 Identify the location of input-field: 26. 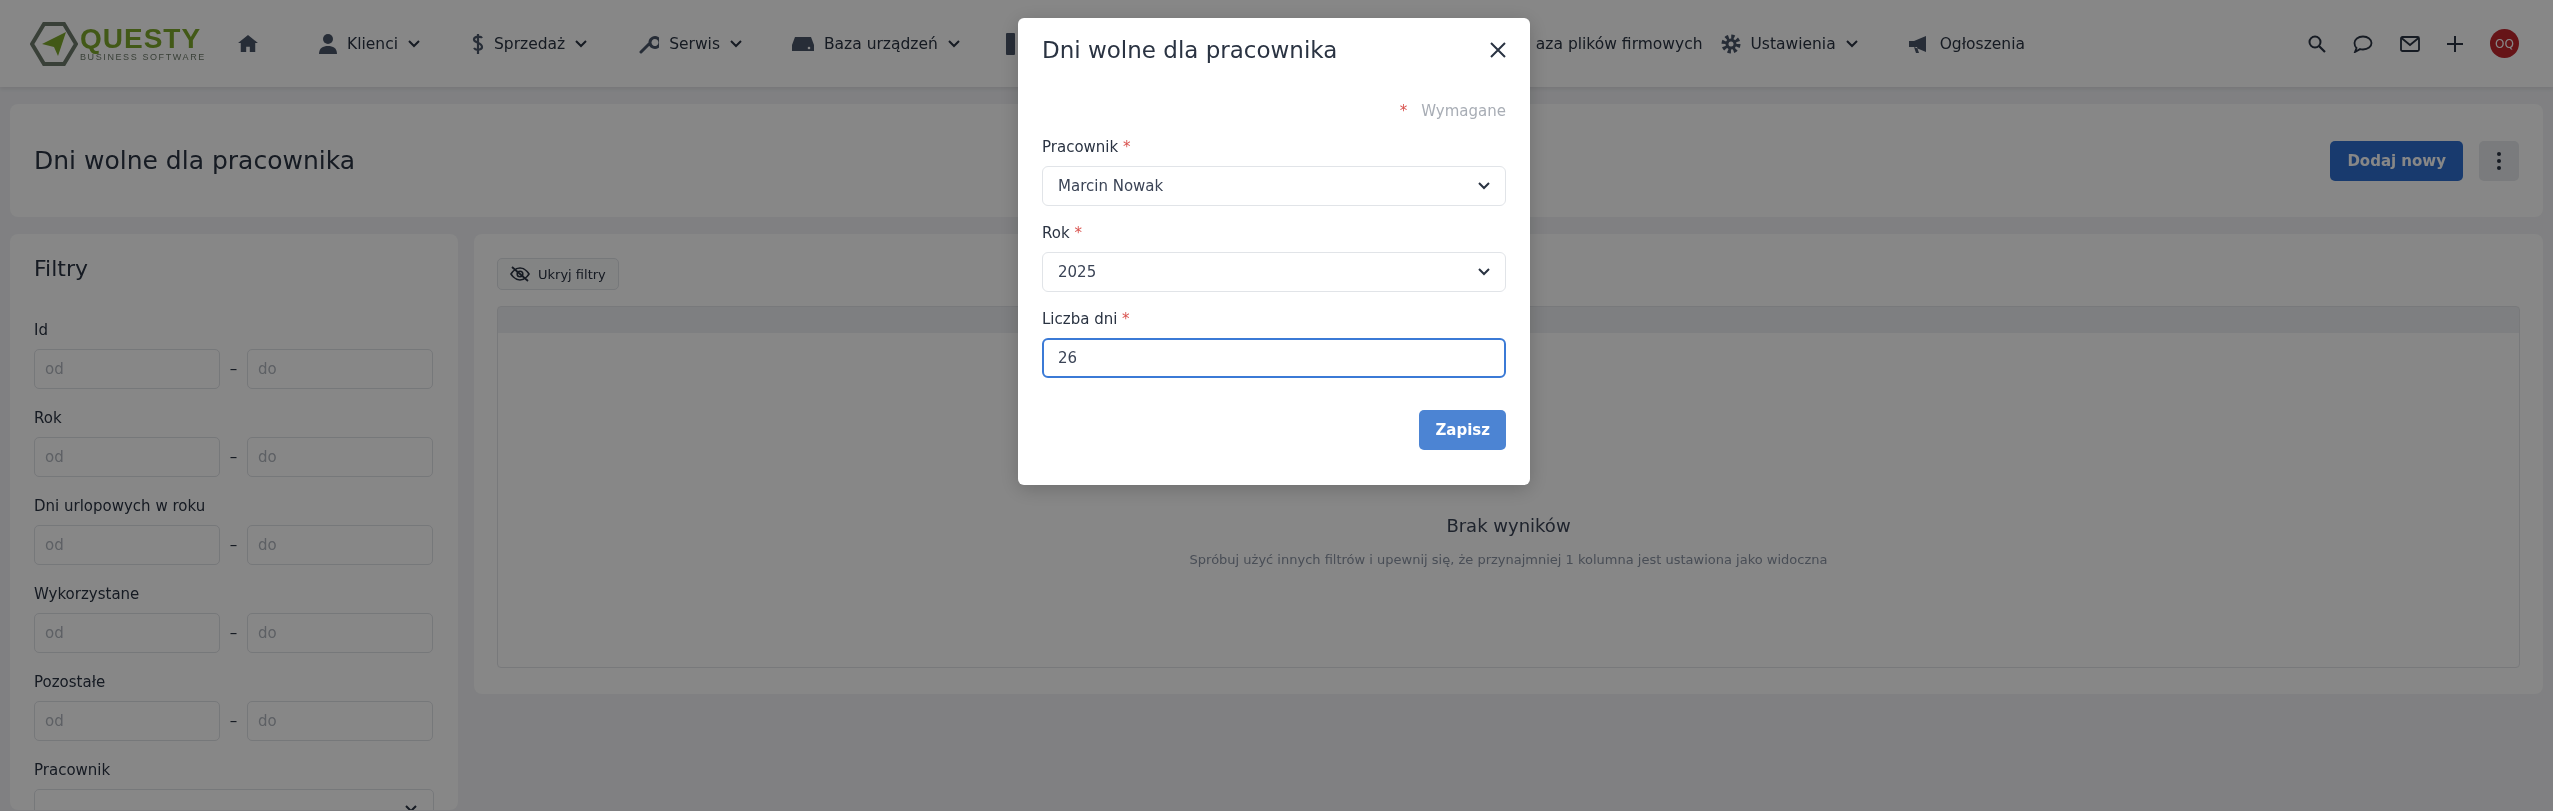
(1274, 358).